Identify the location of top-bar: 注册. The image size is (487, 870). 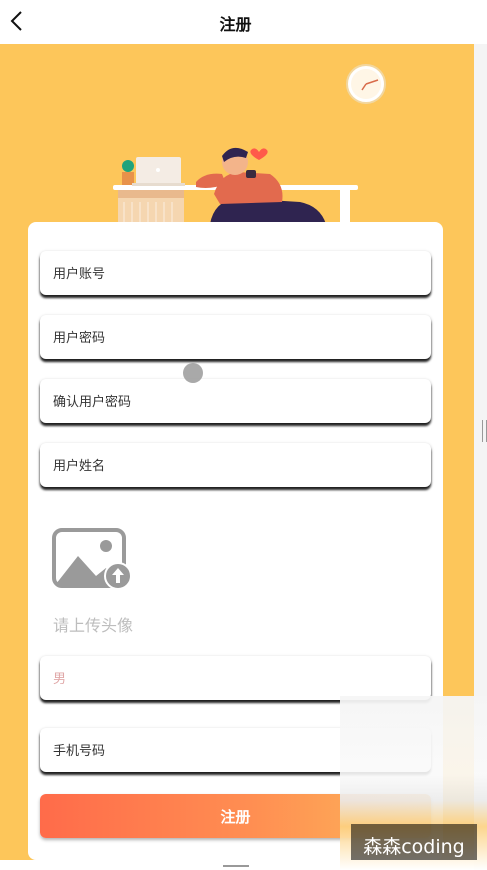
(243, 22).